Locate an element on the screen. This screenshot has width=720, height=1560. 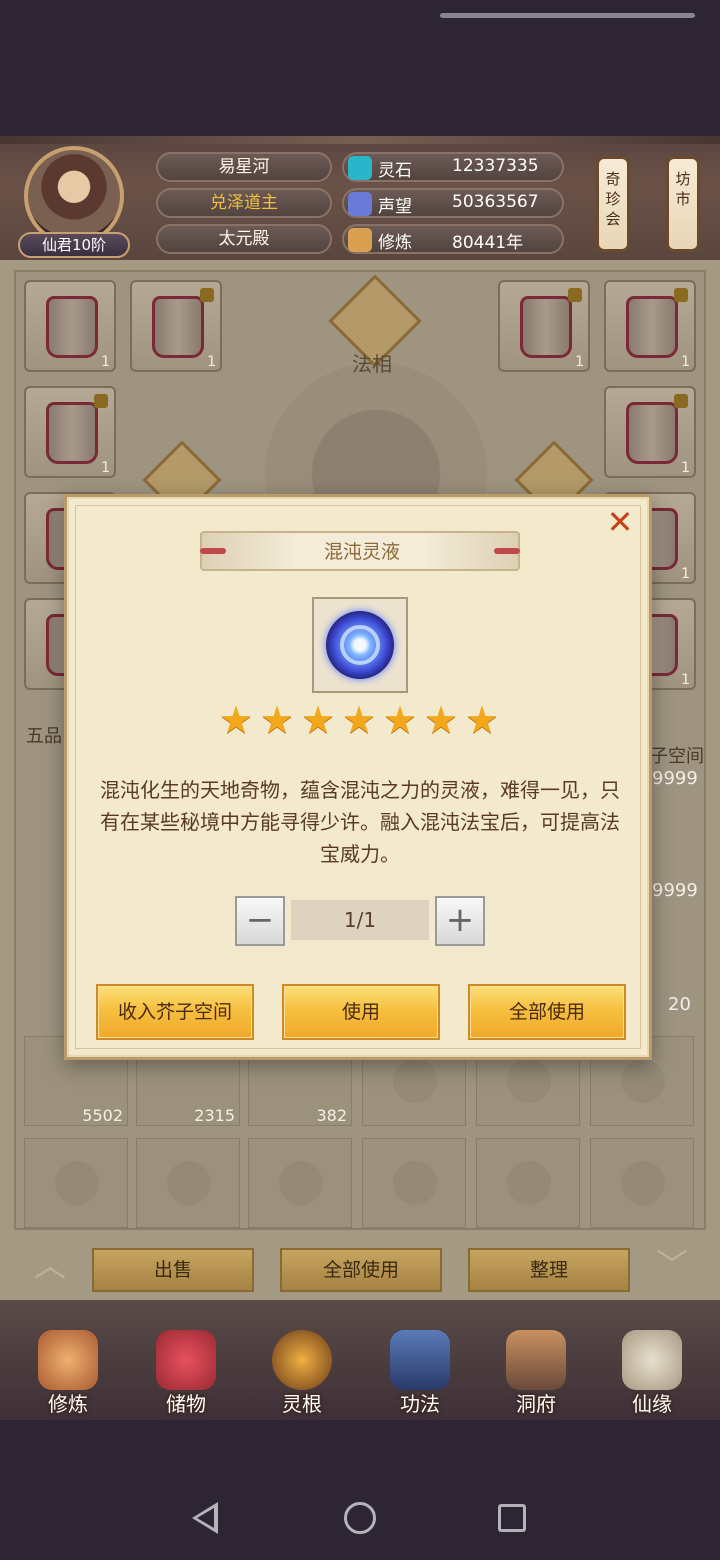
nav-label: 修炼 is located at coordinates (68, 1404).